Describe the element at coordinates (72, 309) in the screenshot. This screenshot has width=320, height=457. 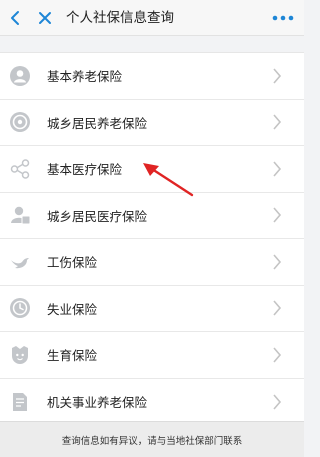
I see `list-item-label: 失业保险` at that location.